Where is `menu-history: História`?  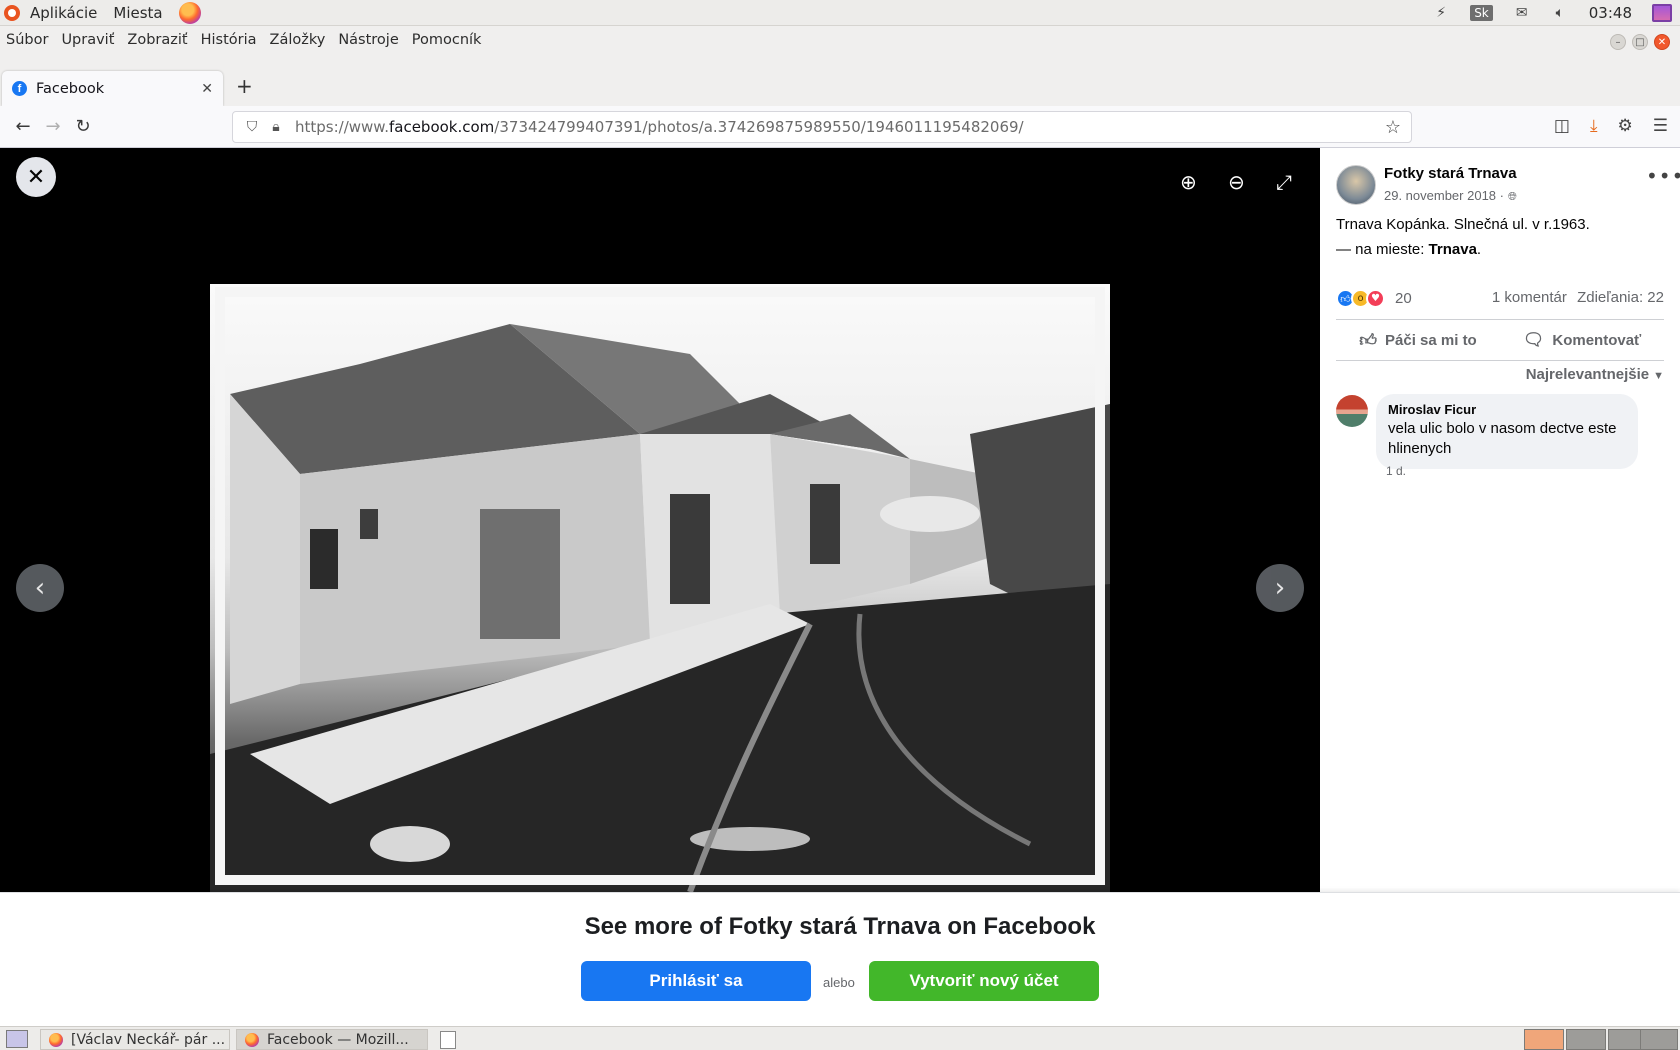 menu-history: História is located at coordinates (229, 40).